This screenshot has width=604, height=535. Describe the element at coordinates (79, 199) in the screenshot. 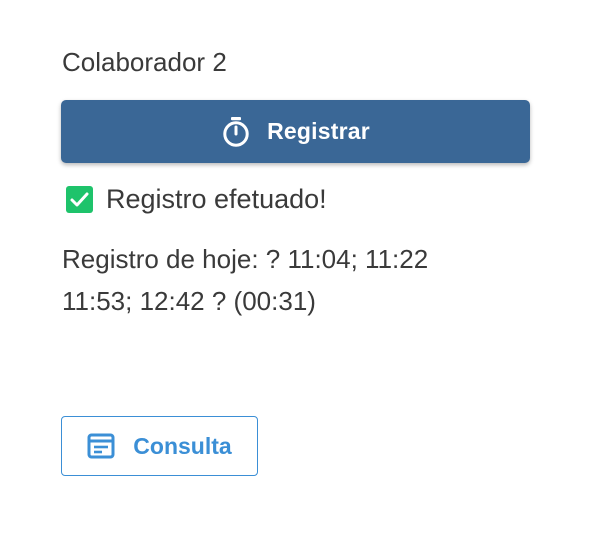

I see `checkbox-checked-icon` at that location.